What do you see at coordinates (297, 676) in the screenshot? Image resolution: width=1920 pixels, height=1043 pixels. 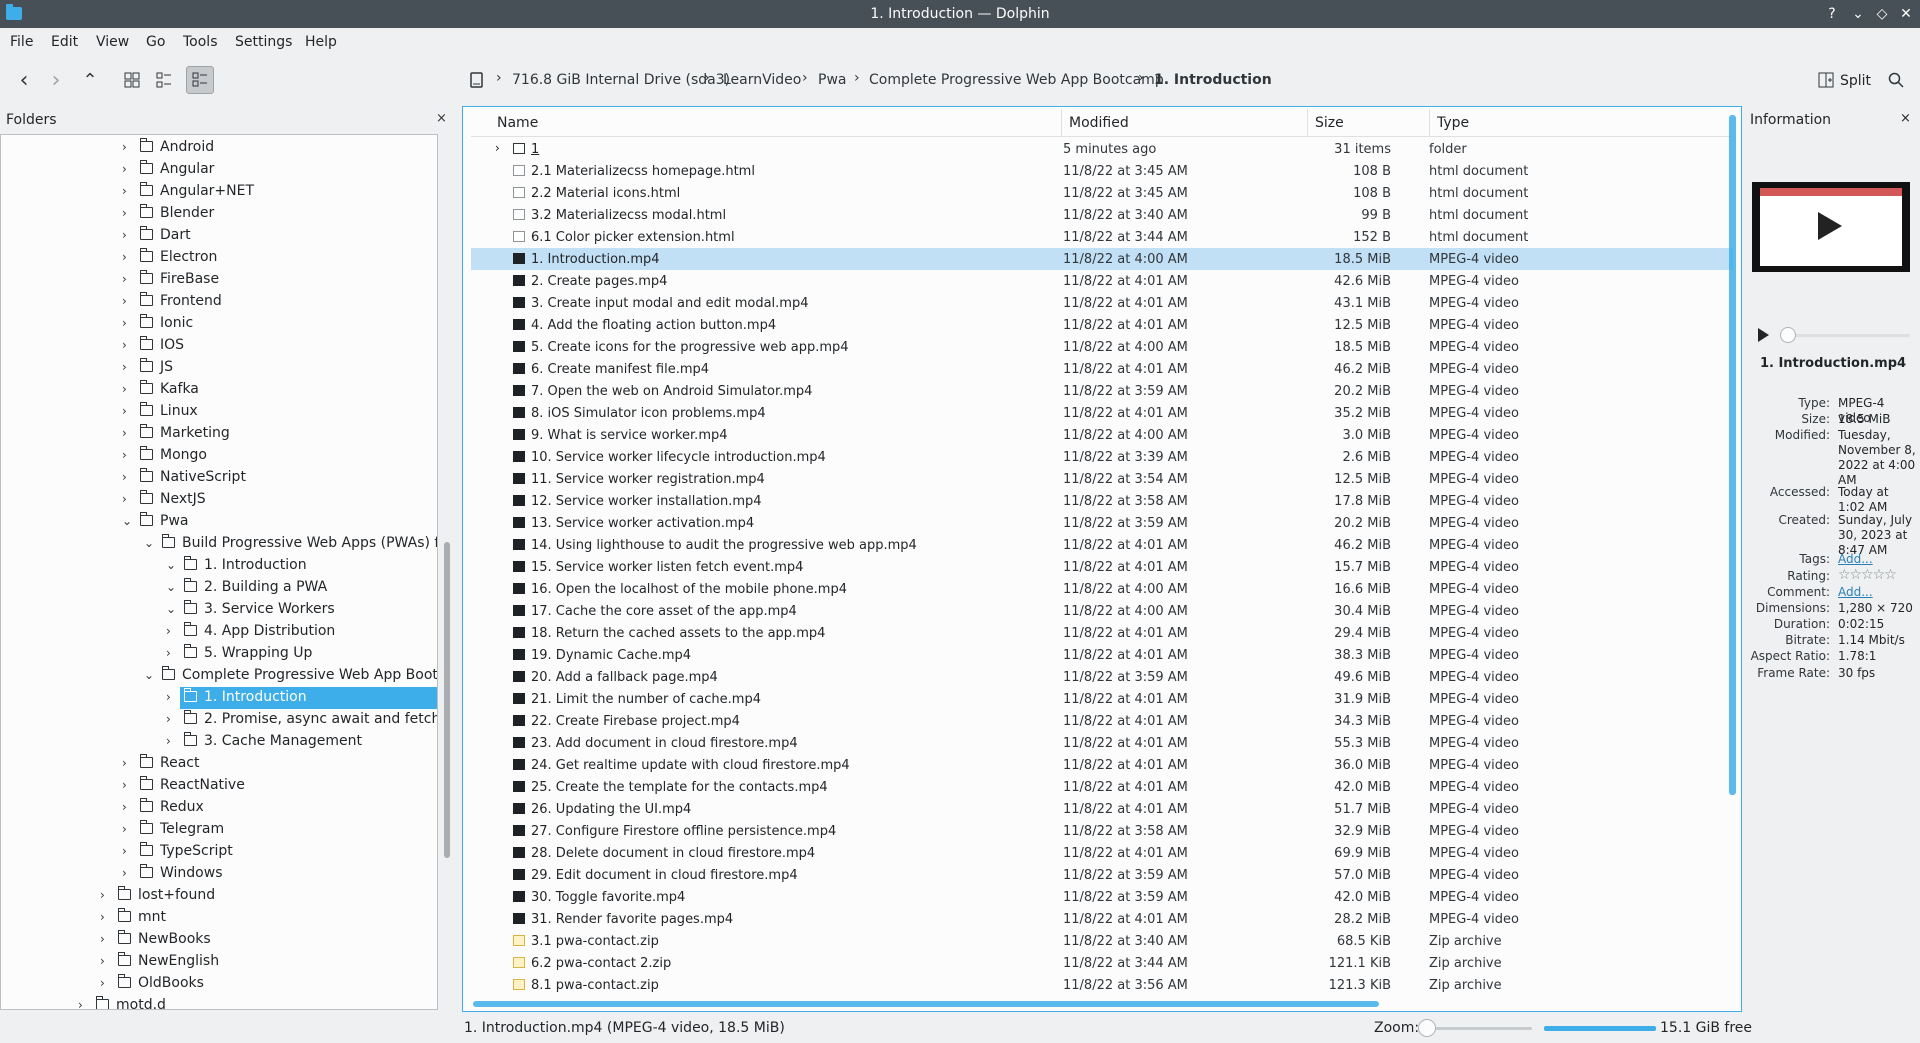 I see `tree-item-entry: Complete Progressive Web App Bootcamp` at bounding box center [297, 676].